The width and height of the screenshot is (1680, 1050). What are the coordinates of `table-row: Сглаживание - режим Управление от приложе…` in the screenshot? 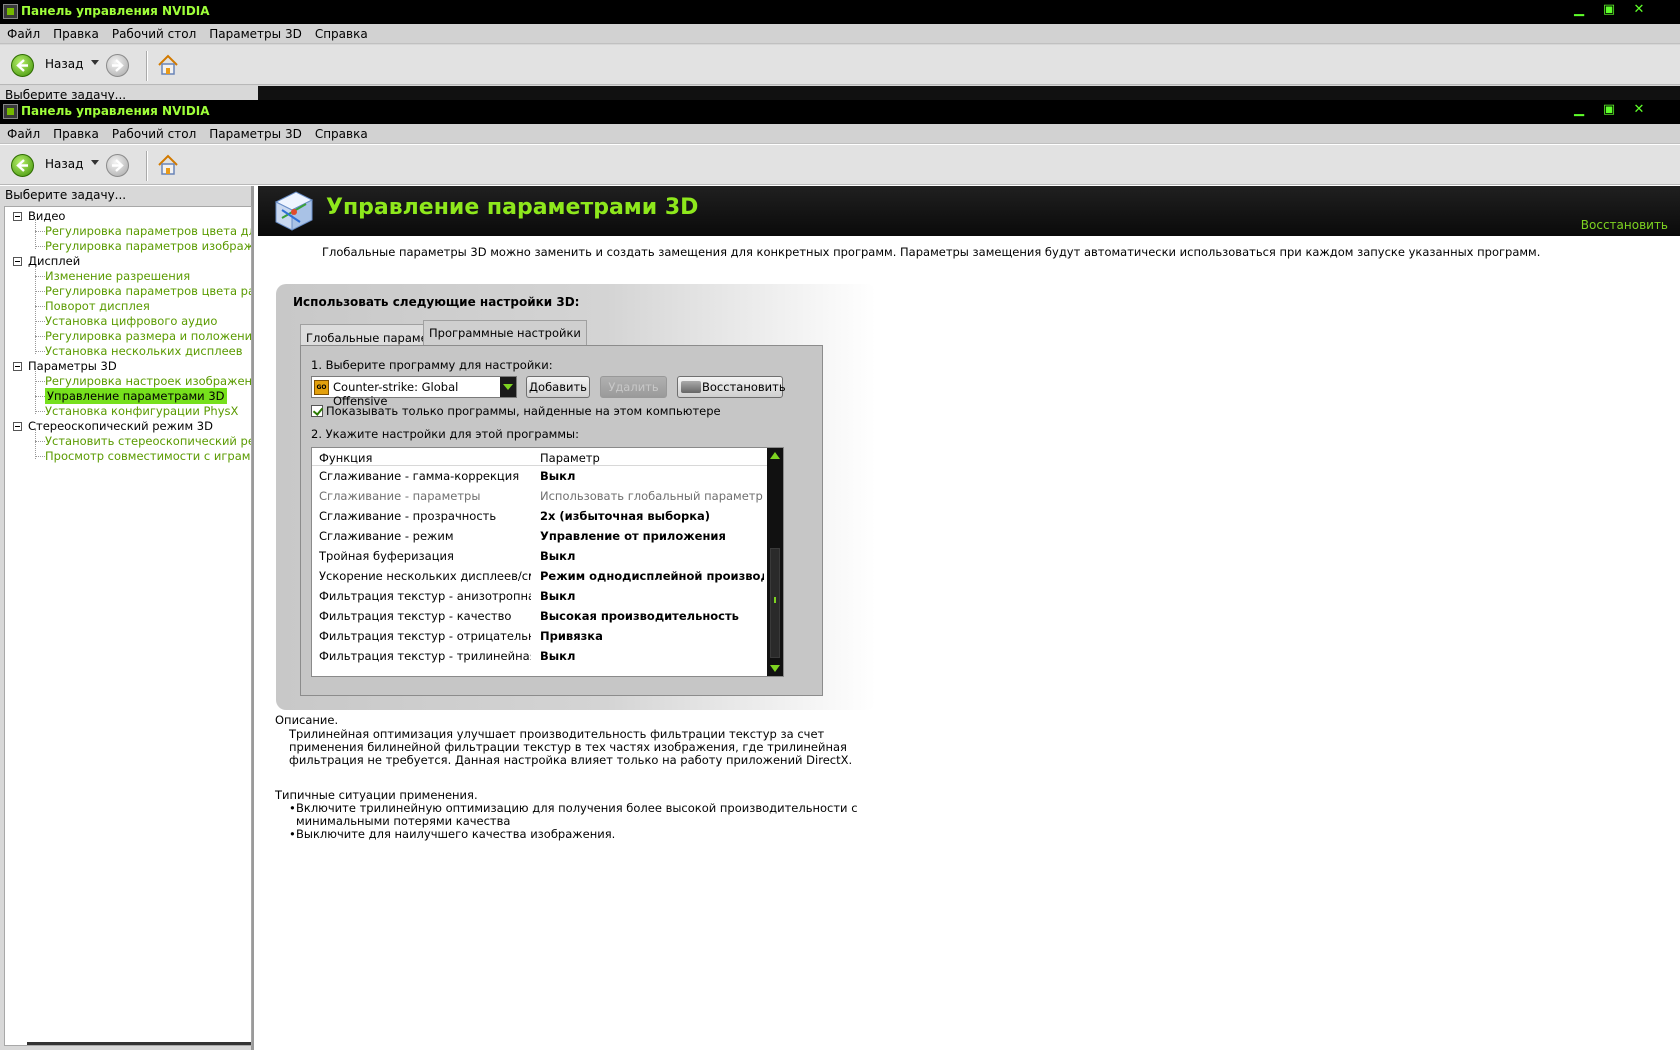 It's located at (539, 536).